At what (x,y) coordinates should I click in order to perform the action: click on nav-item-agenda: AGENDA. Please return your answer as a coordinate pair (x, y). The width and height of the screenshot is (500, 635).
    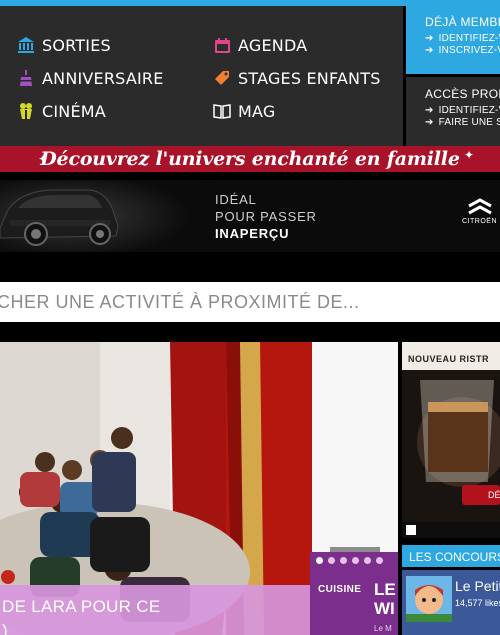
    Looking at the image, I should click on (259, 45).